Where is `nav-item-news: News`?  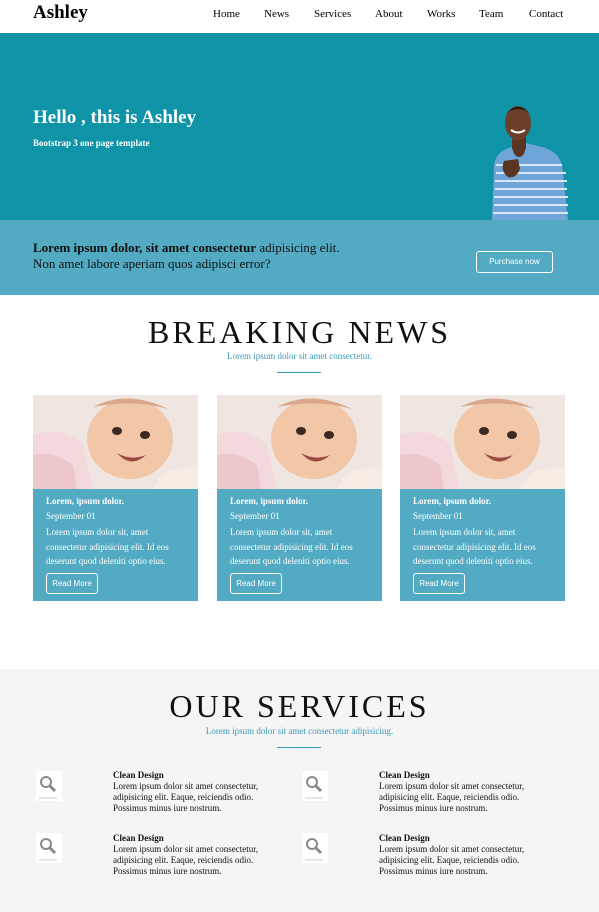
nav-item-news: News is located at coordinates (276, 14).